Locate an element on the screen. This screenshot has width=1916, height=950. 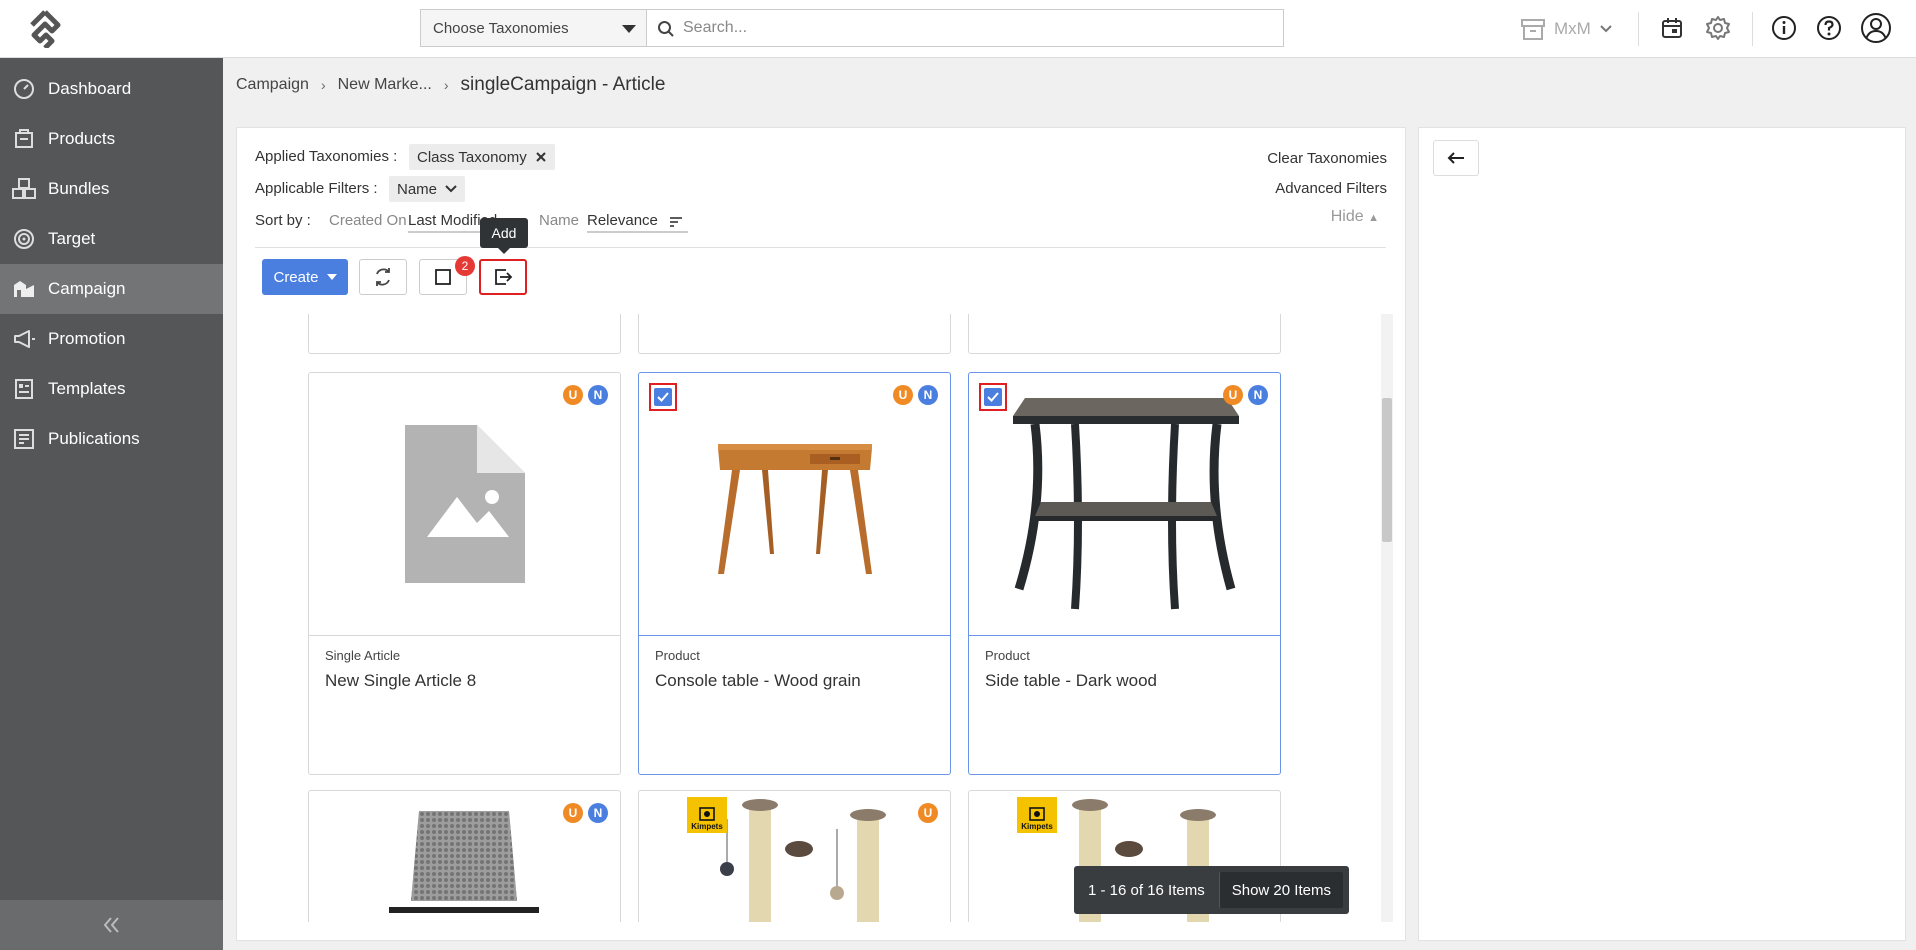
sidebar-item-label: Target is located at coordinates (72, 238).